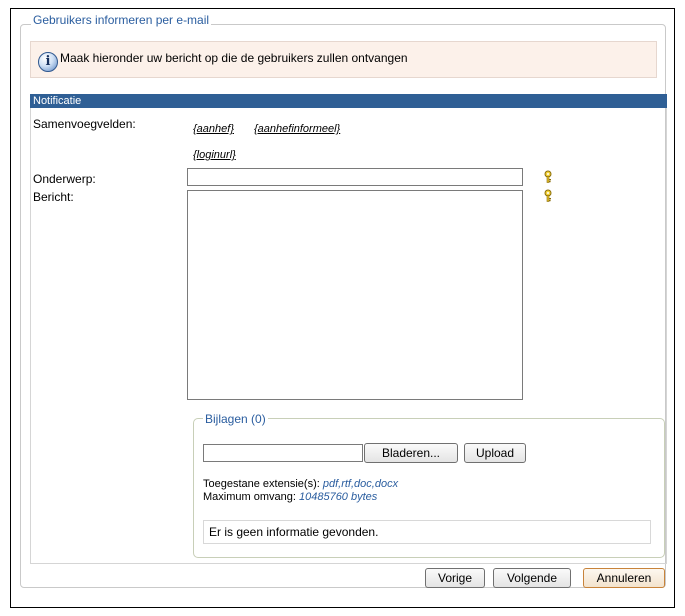 Image resolution: width=685 pixels, height=616 pixels. I want to click on subject-input, so click(355, 177).